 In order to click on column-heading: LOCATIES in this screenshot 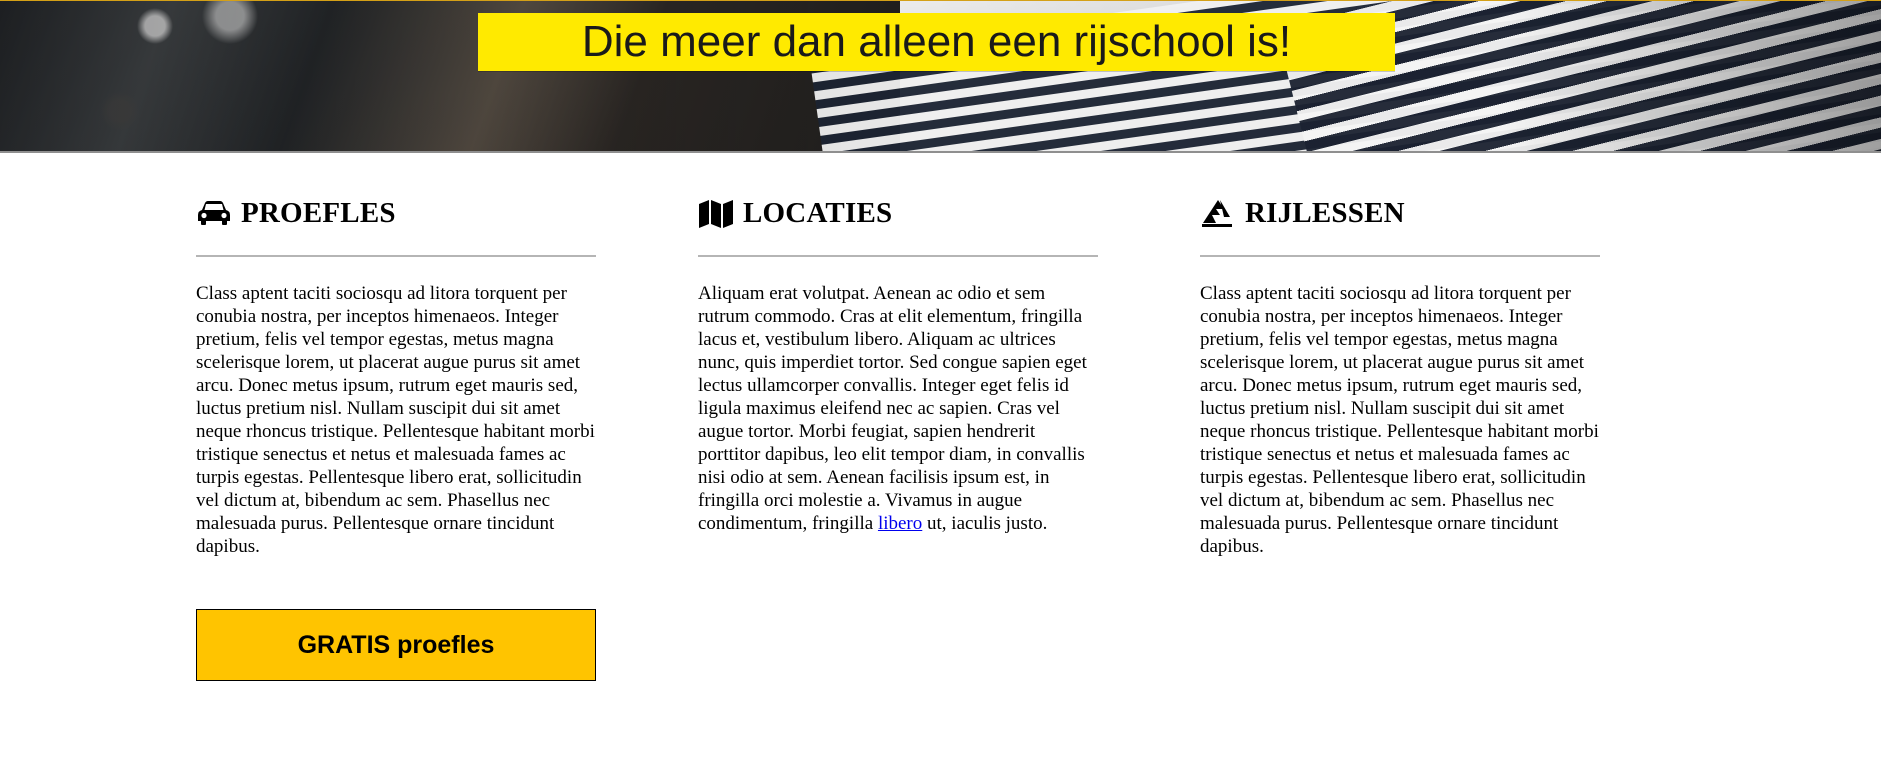, I will do `click(898, 213)`.